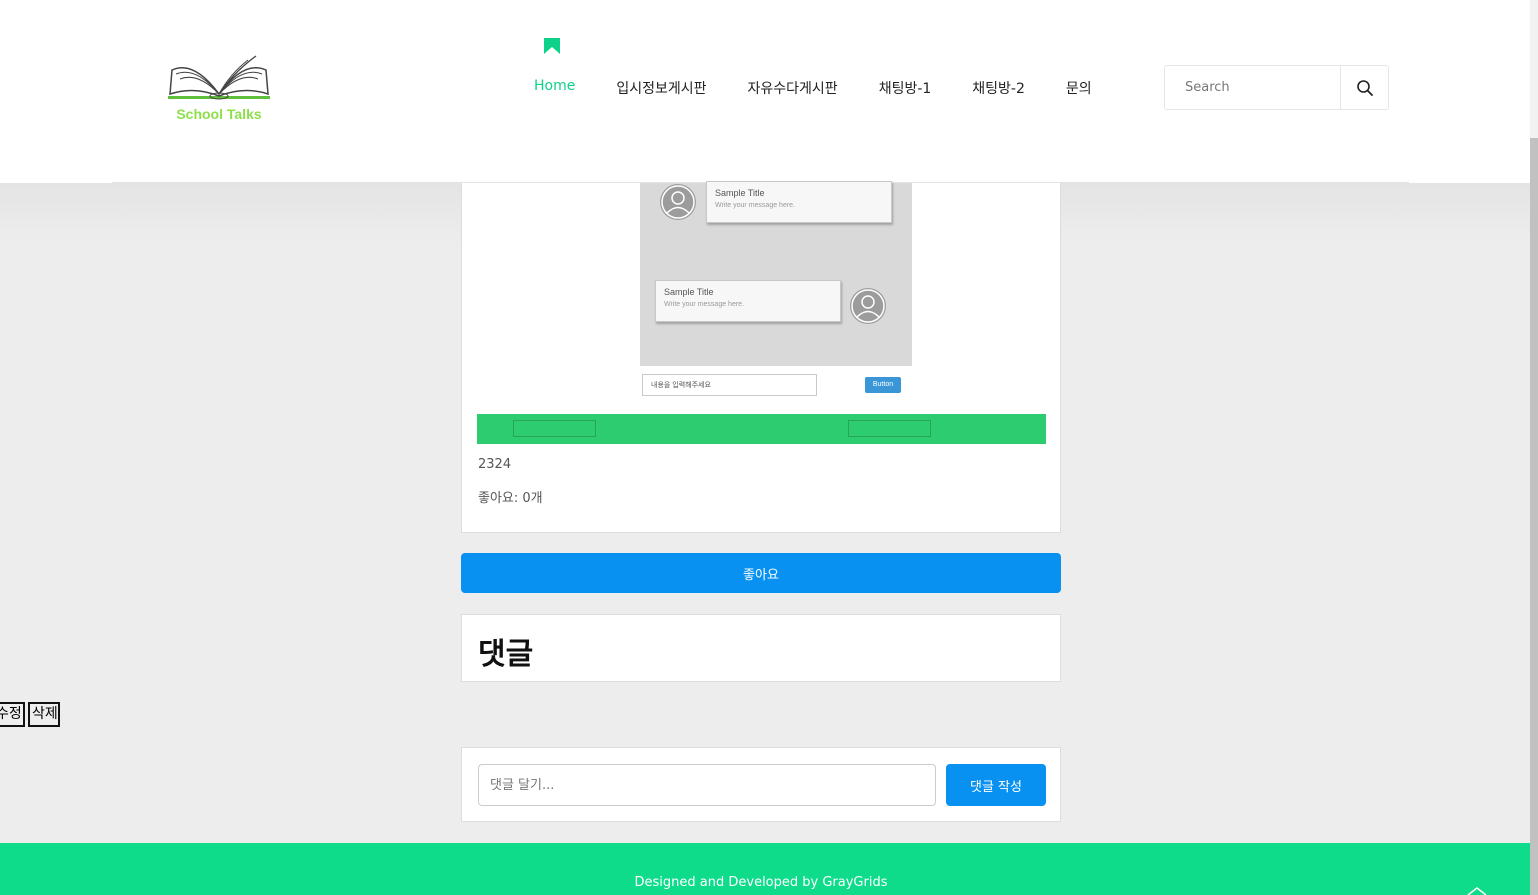 The height and width of the screenshot is (895, 1538). I want to click on comment-form: 댓글 작성, so click(761, 784).